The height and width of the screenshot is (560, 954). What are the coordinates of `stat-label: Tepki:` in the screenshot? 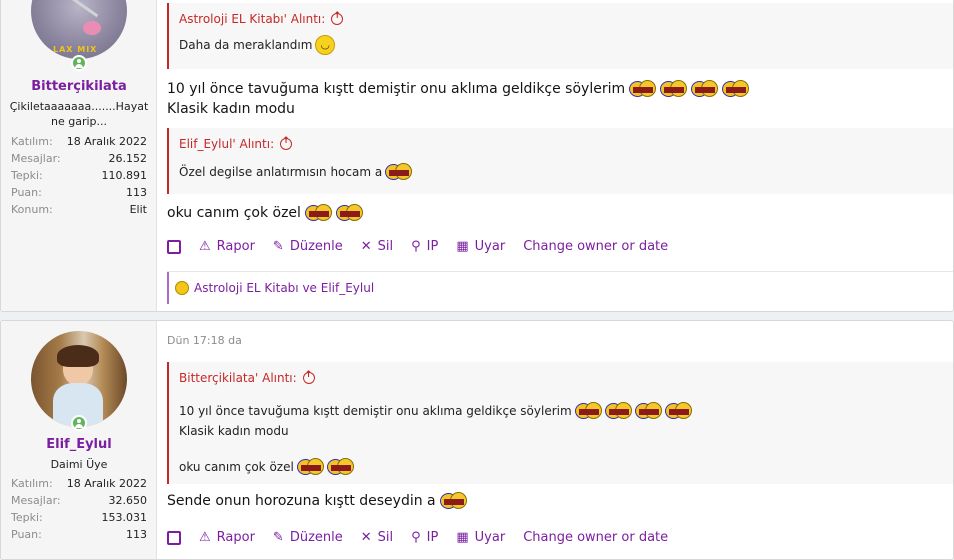 It's located at (27, 175).